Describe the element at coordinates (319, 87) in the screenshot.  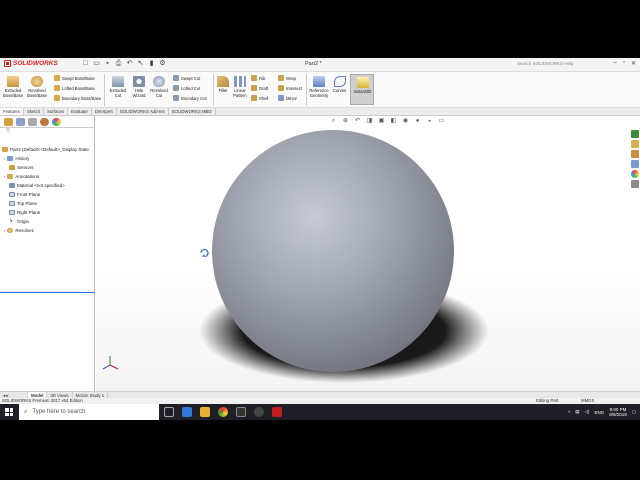
I see `reference-geometry-button: Reference Geometry` at that location.